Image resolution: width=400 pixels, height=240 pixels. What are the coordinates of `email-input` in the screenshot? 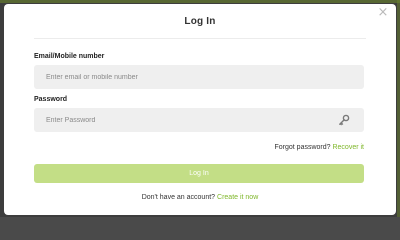 It's located at (199, 77).